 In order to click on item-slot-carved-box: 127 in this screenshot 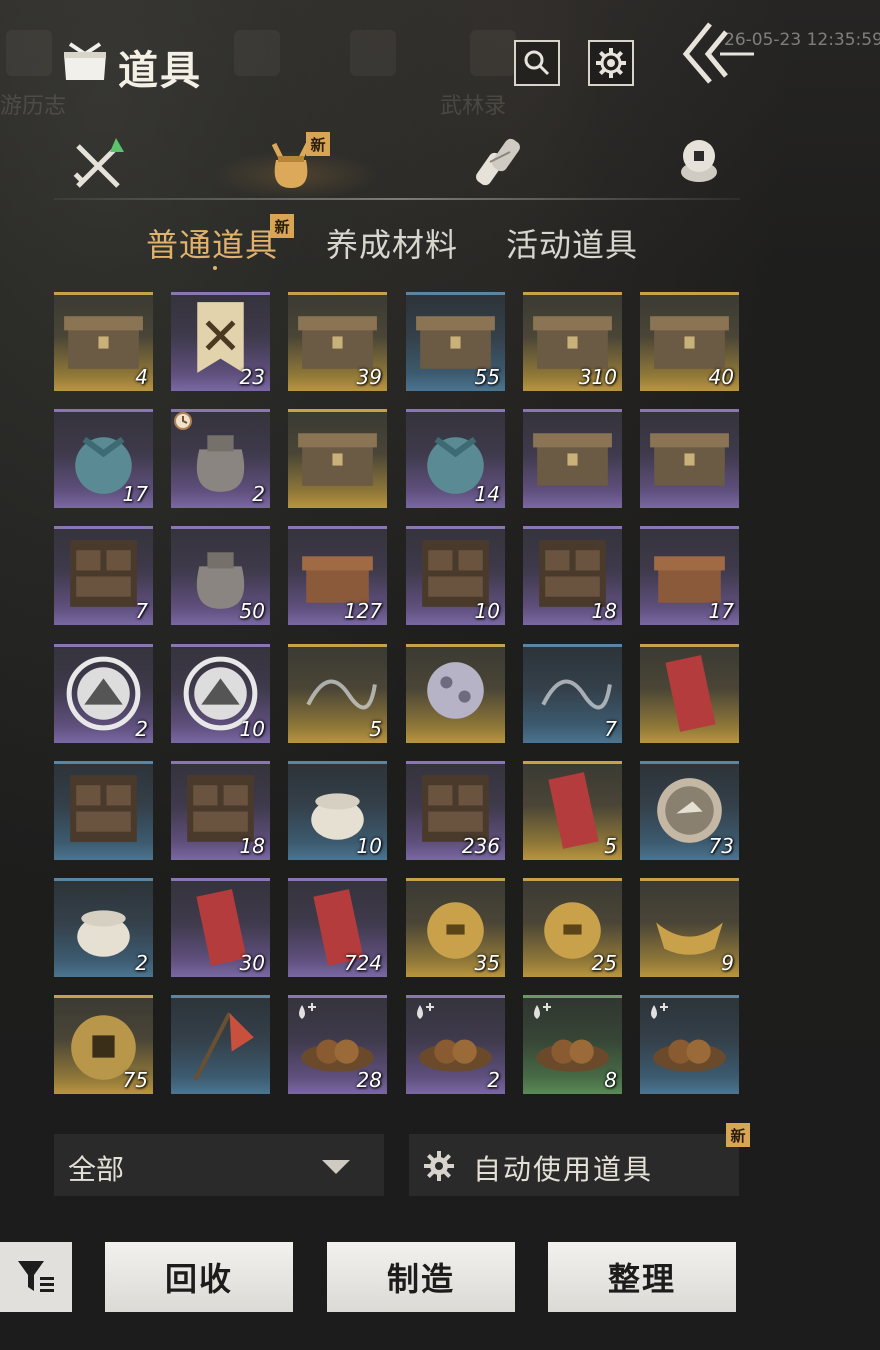, I will do `click(337, 575)`.